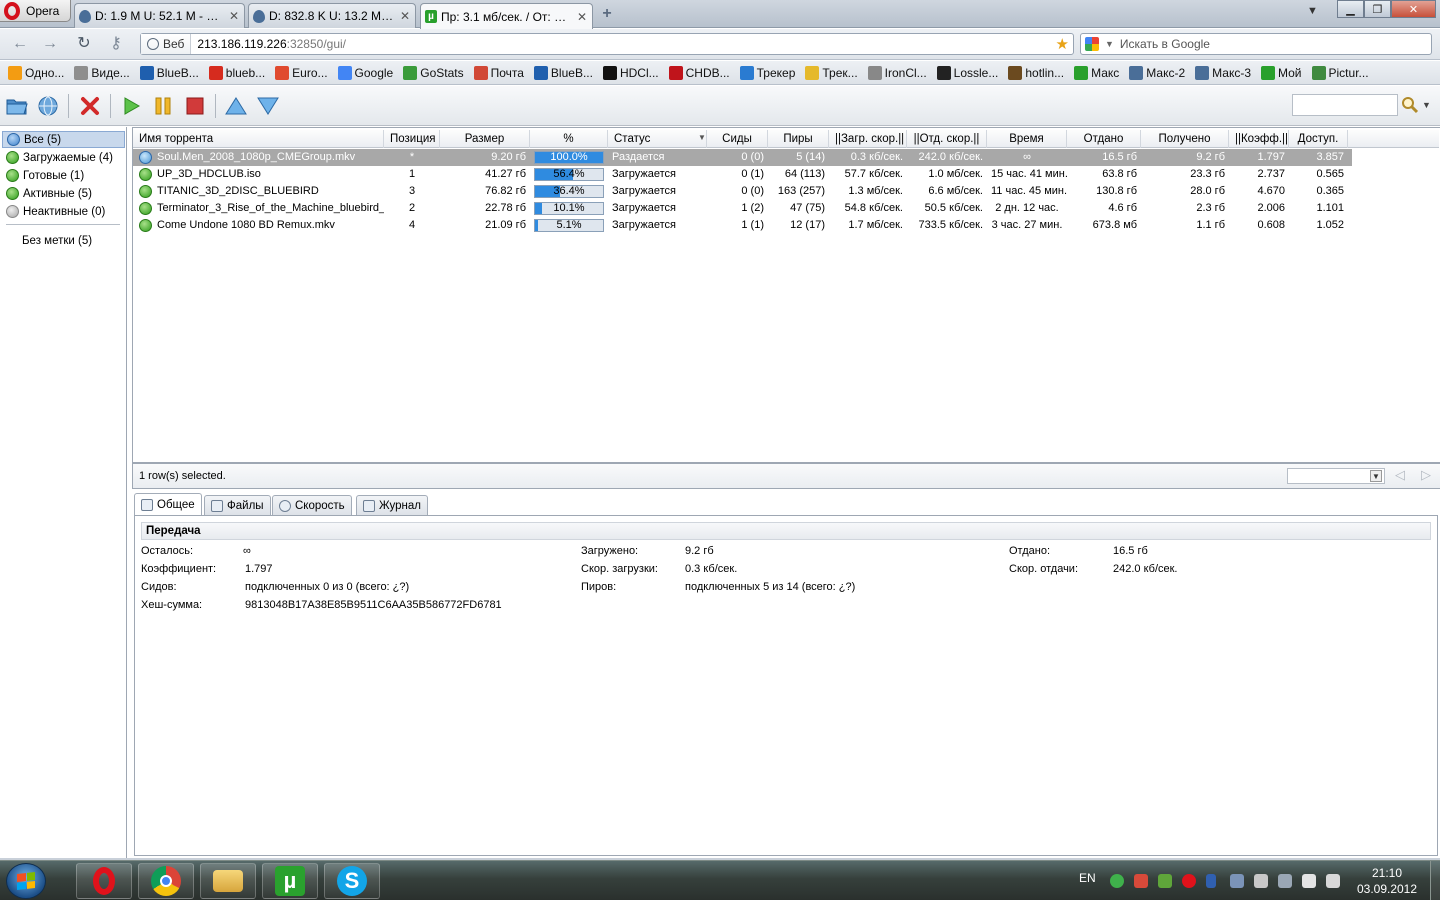 Image resolution: width=1440 pixels, height=900 pixels. Describe the element at coordinates (607, 14) in the screenshot. I see `new-tab-button: +` at that location.